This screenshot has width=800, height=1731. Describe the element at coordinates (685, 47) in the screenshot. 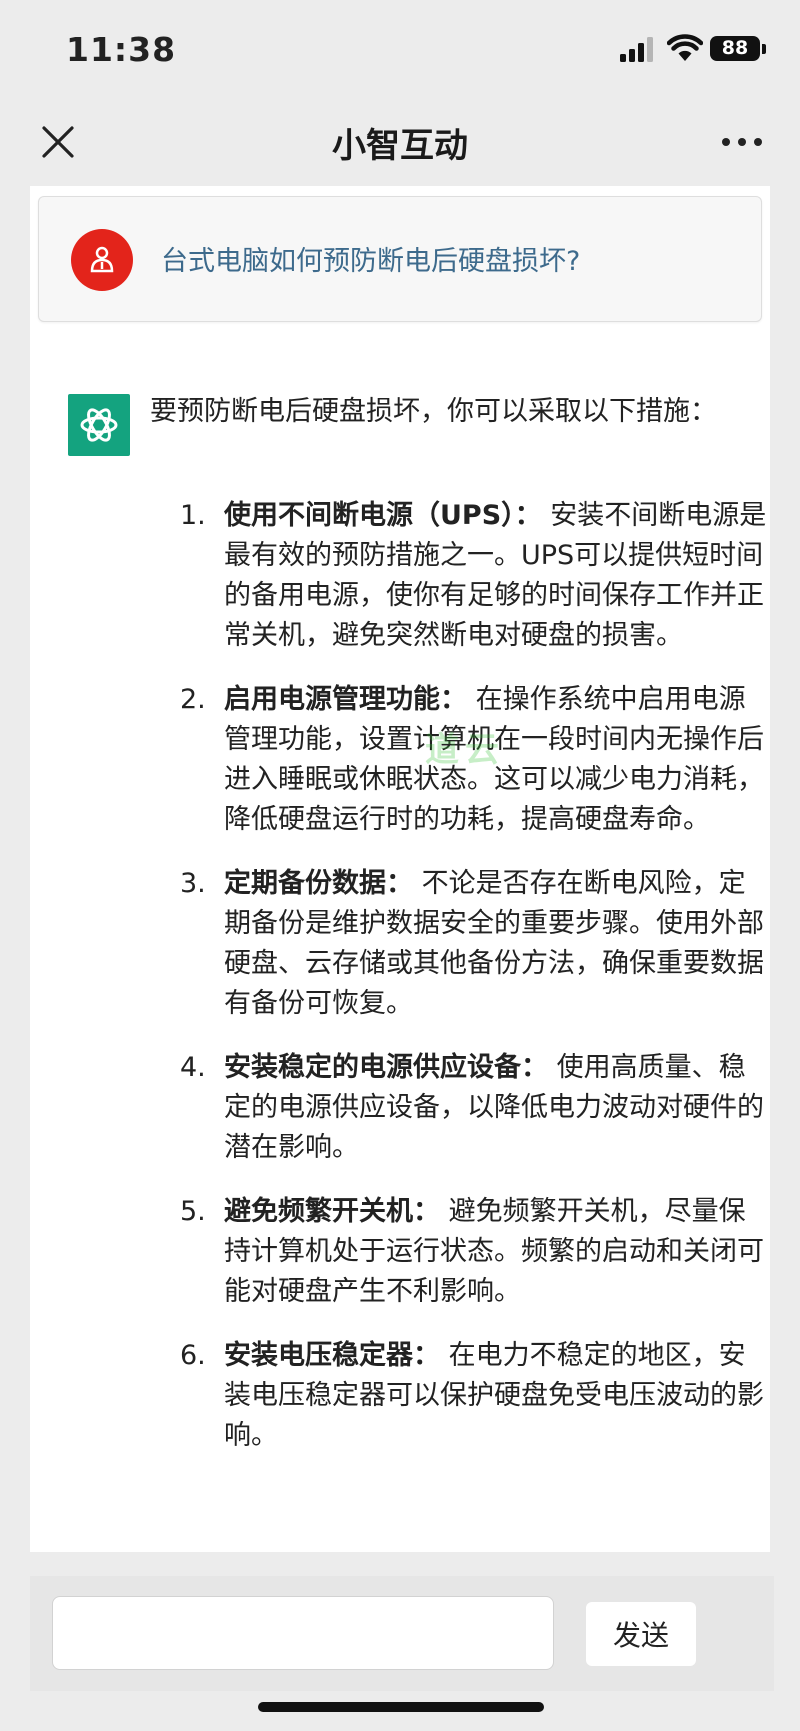

I see `wifi-icon` at that location.